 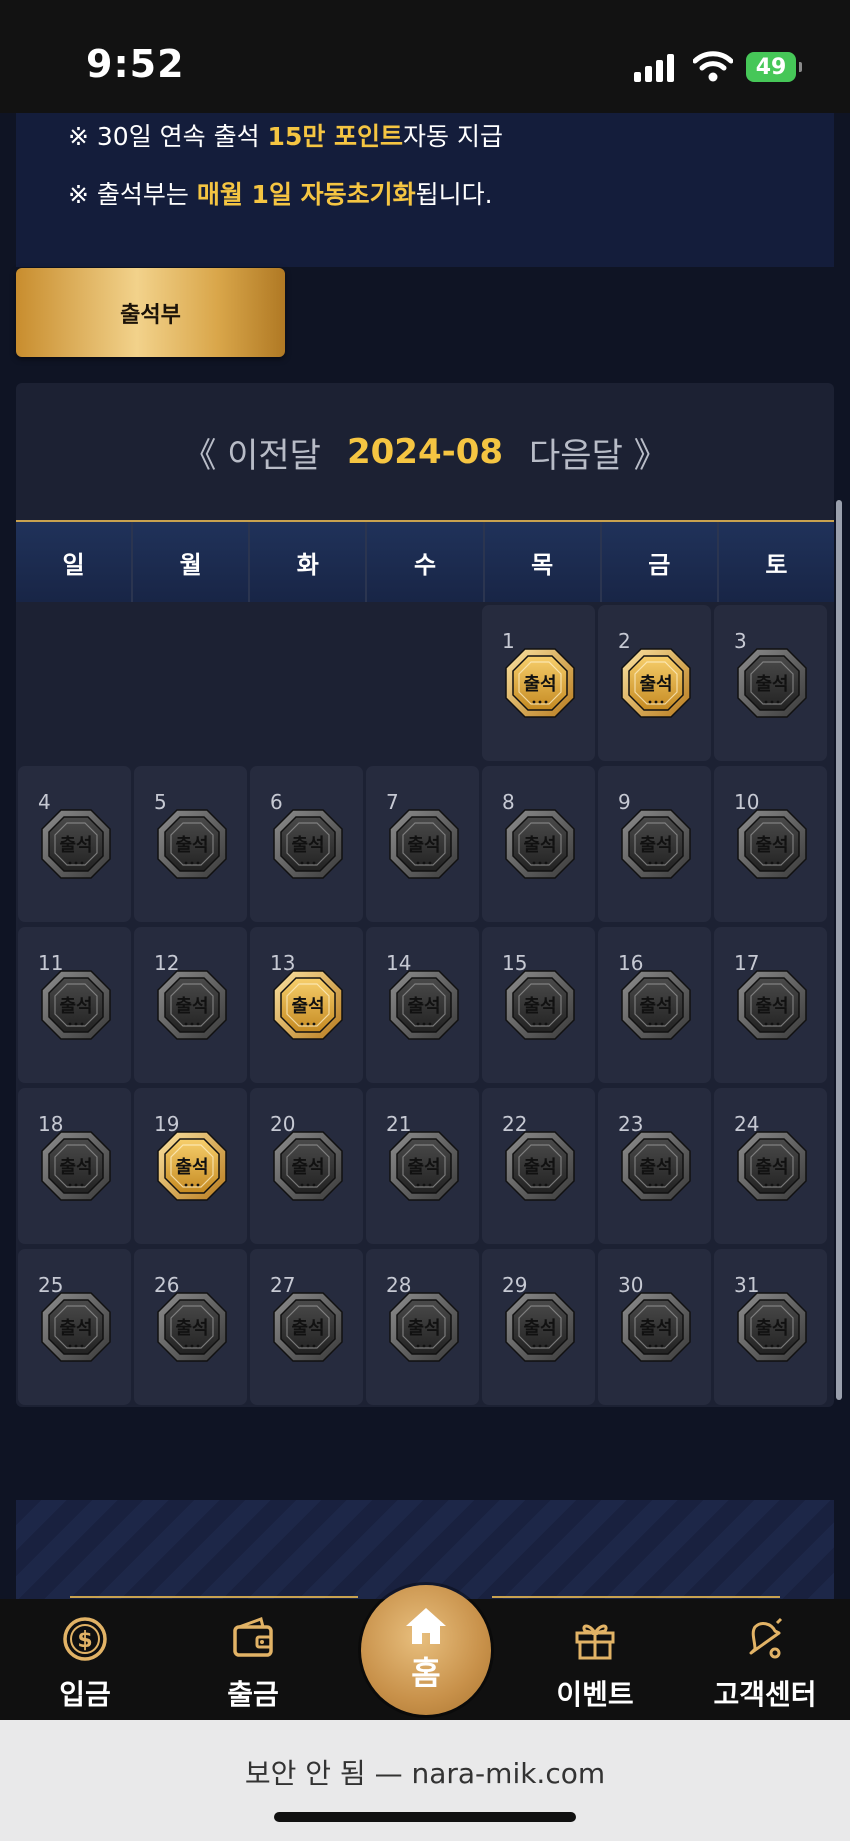 I want to click on browser-url-bar: 보안 안 됨 — nara-mik.com, so click(x=425, y=1780).